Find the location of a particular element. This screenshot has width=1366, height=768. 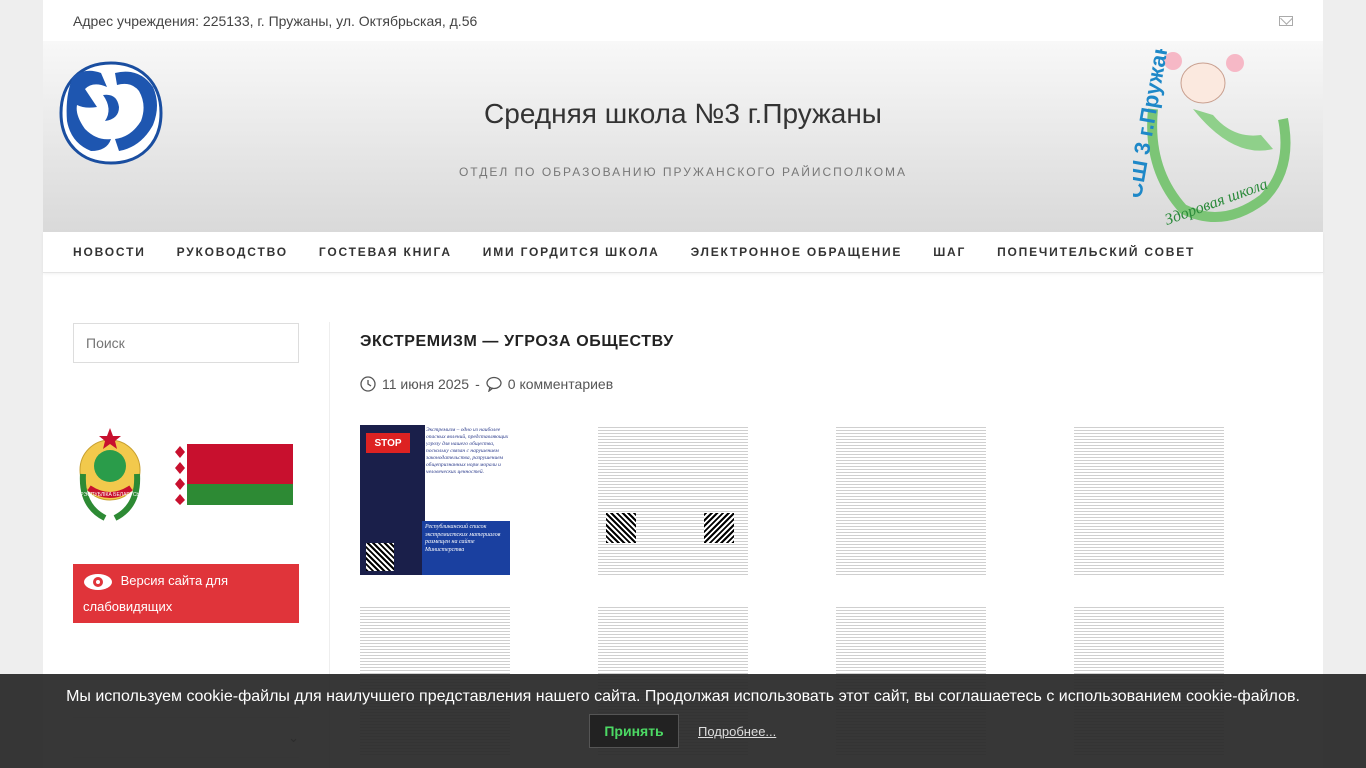

clock-icon is located at coordinates (368, 384).